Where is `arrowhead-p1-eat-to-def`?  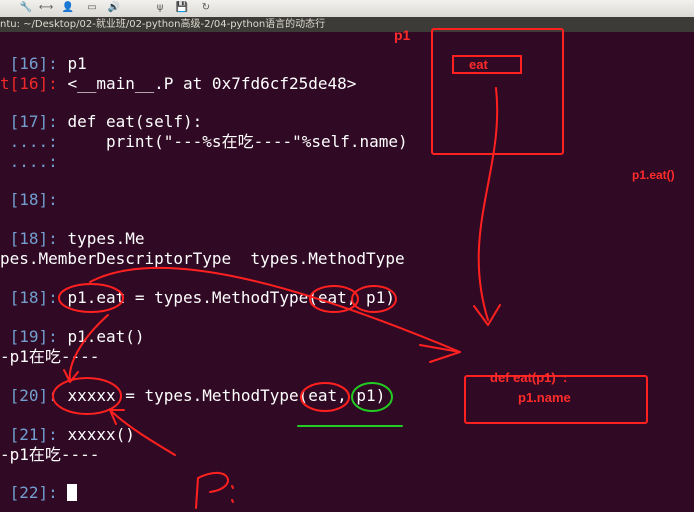 arrowhead-p1-eat-to-def is located at coordinates (440, 353).